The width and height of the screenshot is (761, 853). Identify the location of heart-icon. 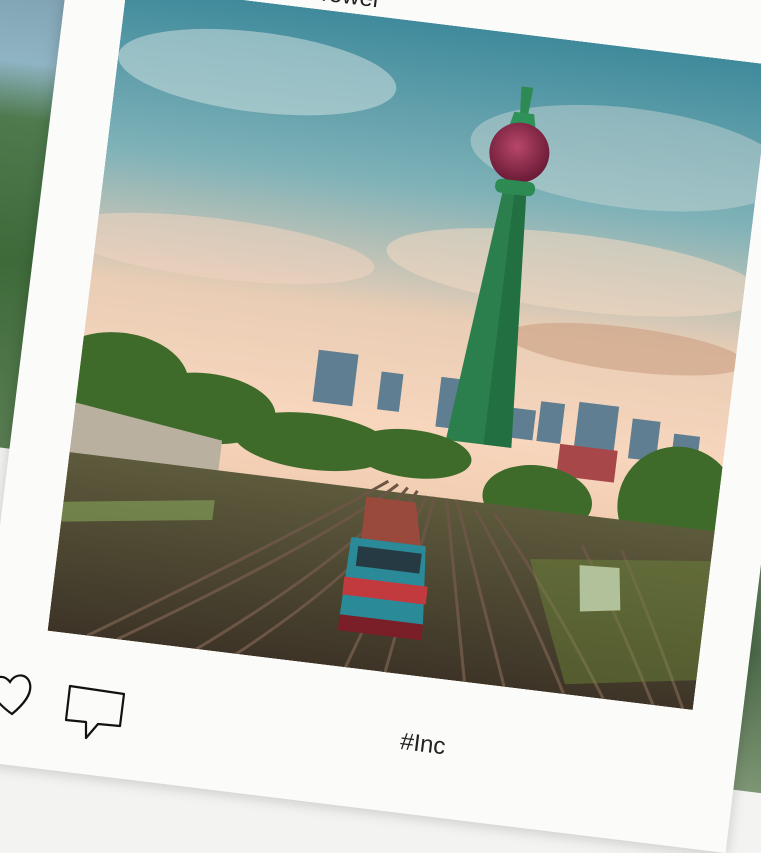
(18, 694).